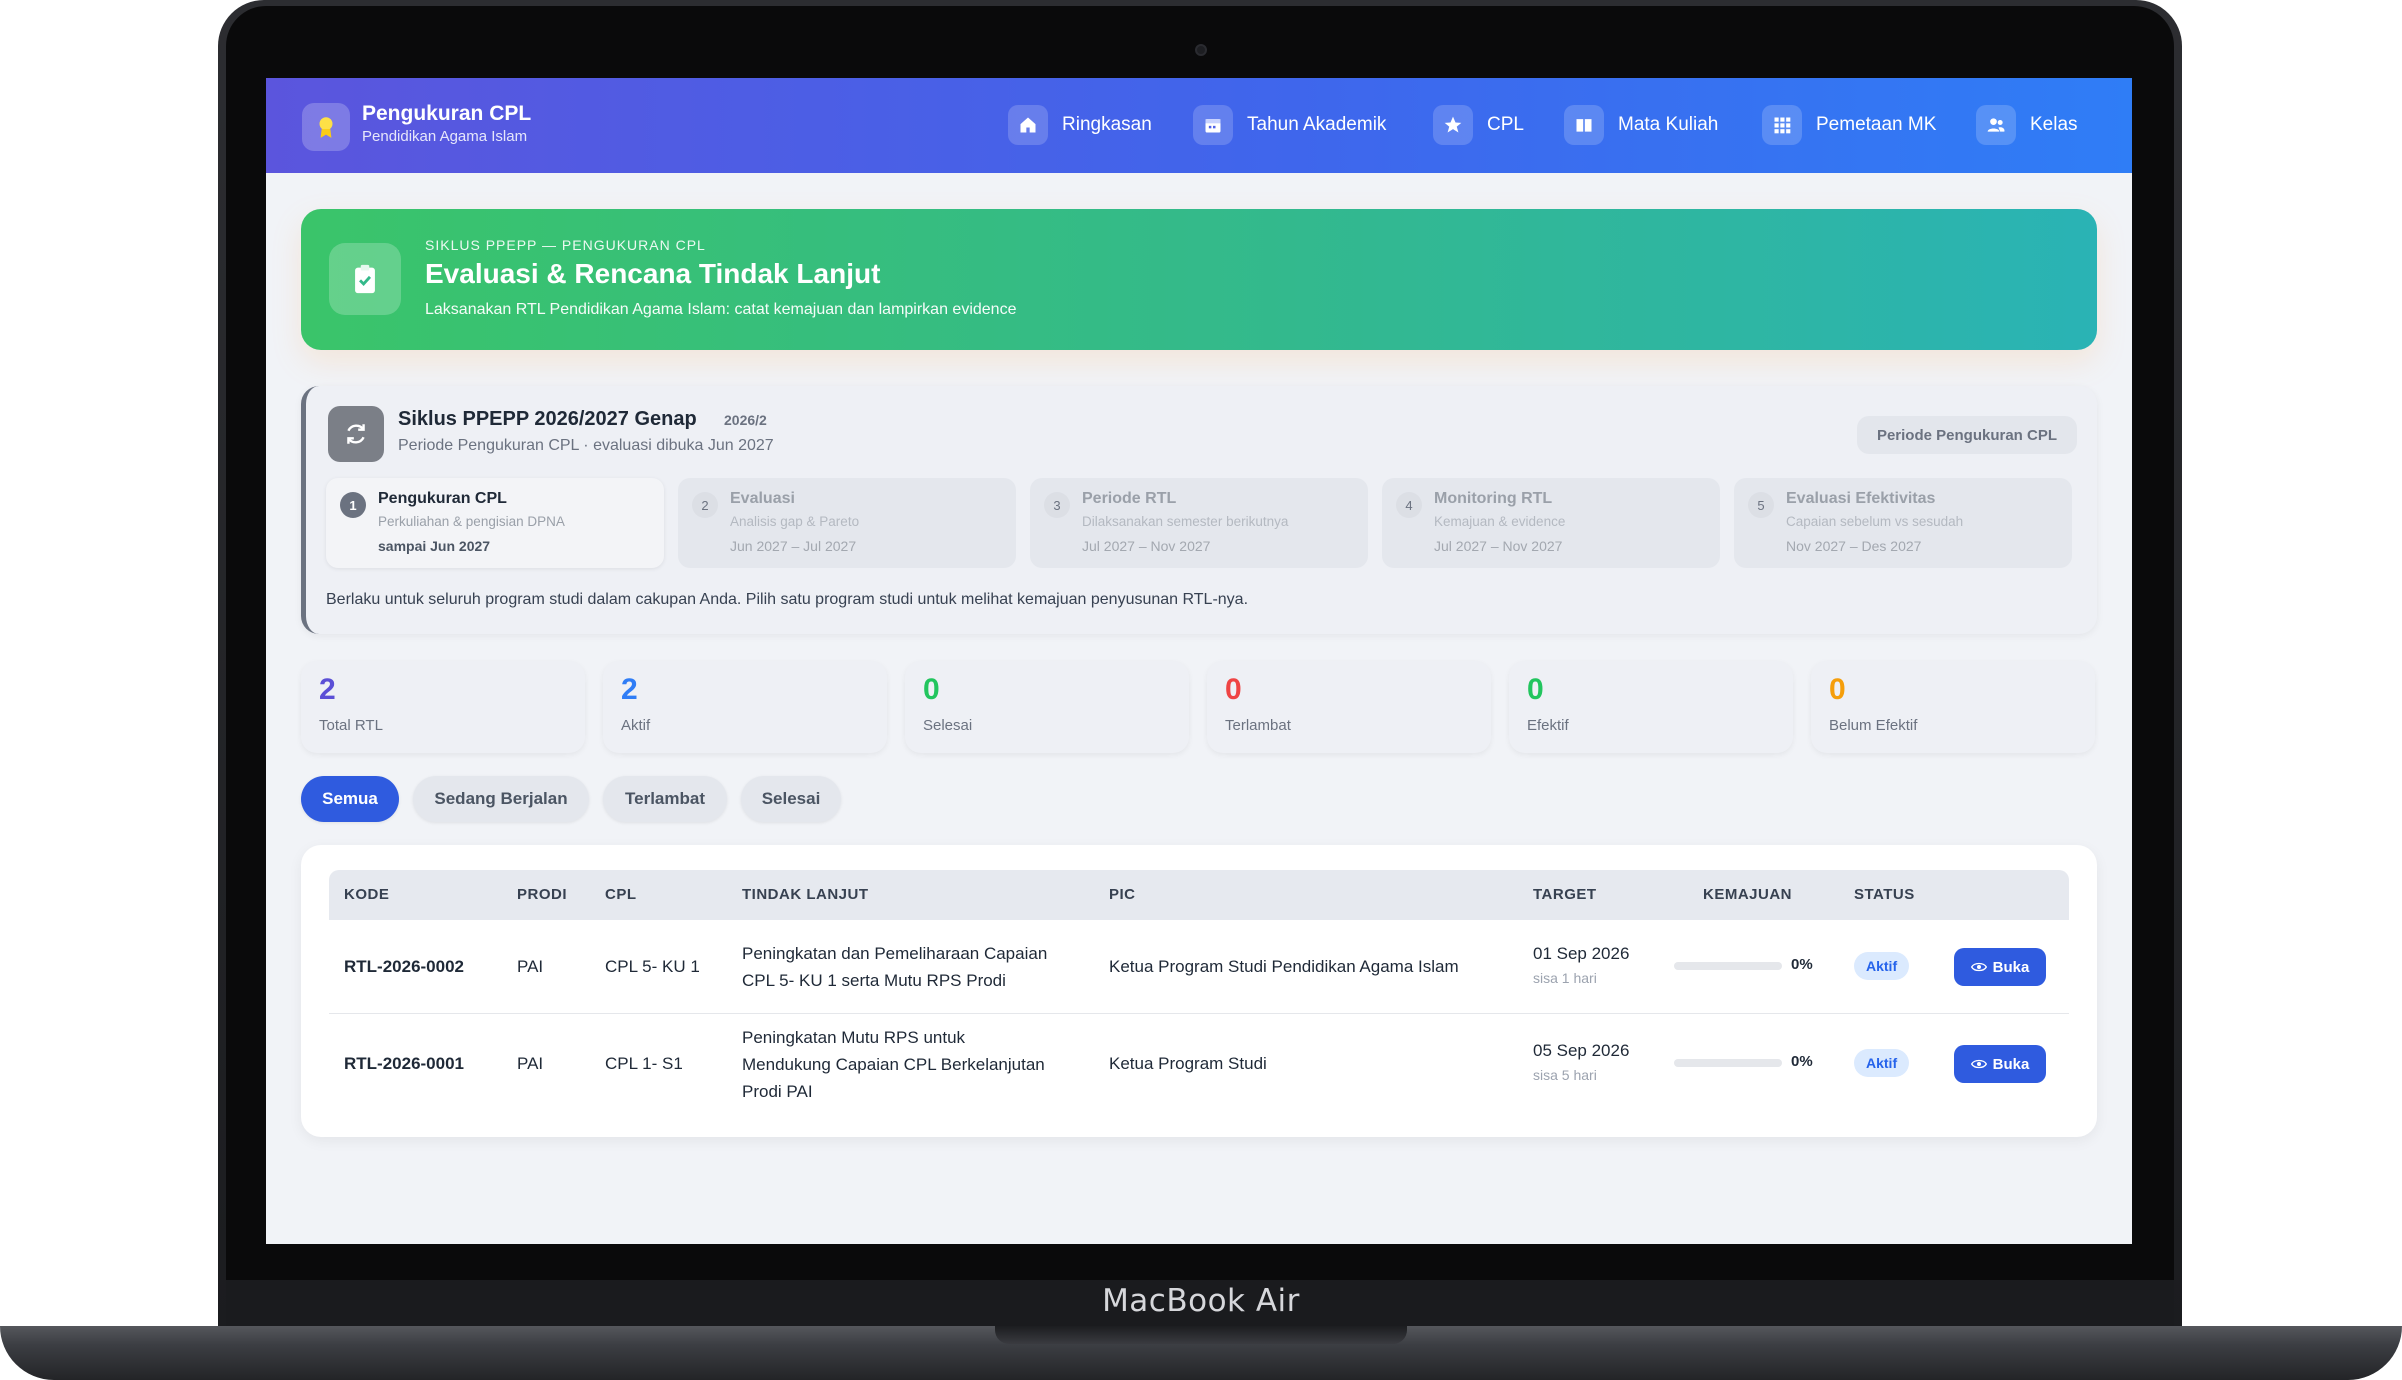 This screenshot has width=2402, height=1380. Describe the element at coordinates (1882, 966) in the screenshot. I see `status-badge: Aktif` at that location.